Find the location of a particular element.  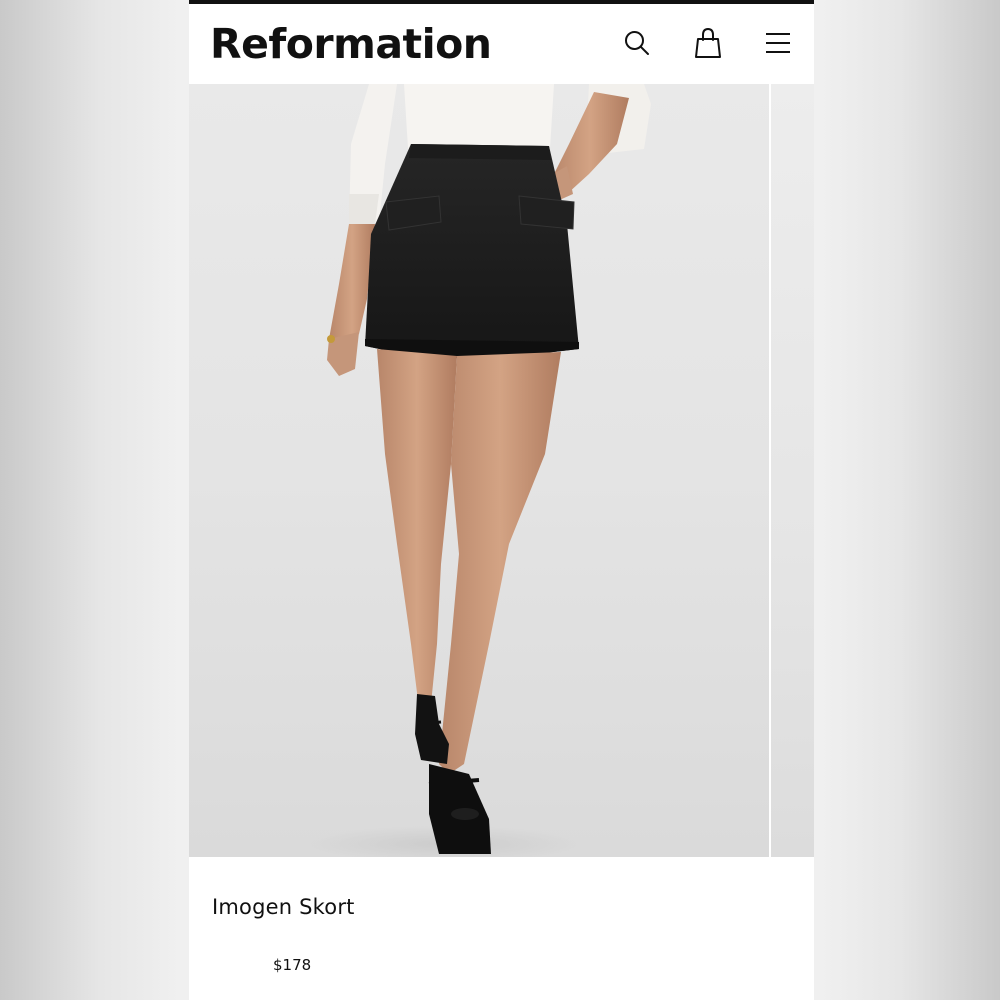

hamburger-menu-icon is located at coordinates (778, 43).